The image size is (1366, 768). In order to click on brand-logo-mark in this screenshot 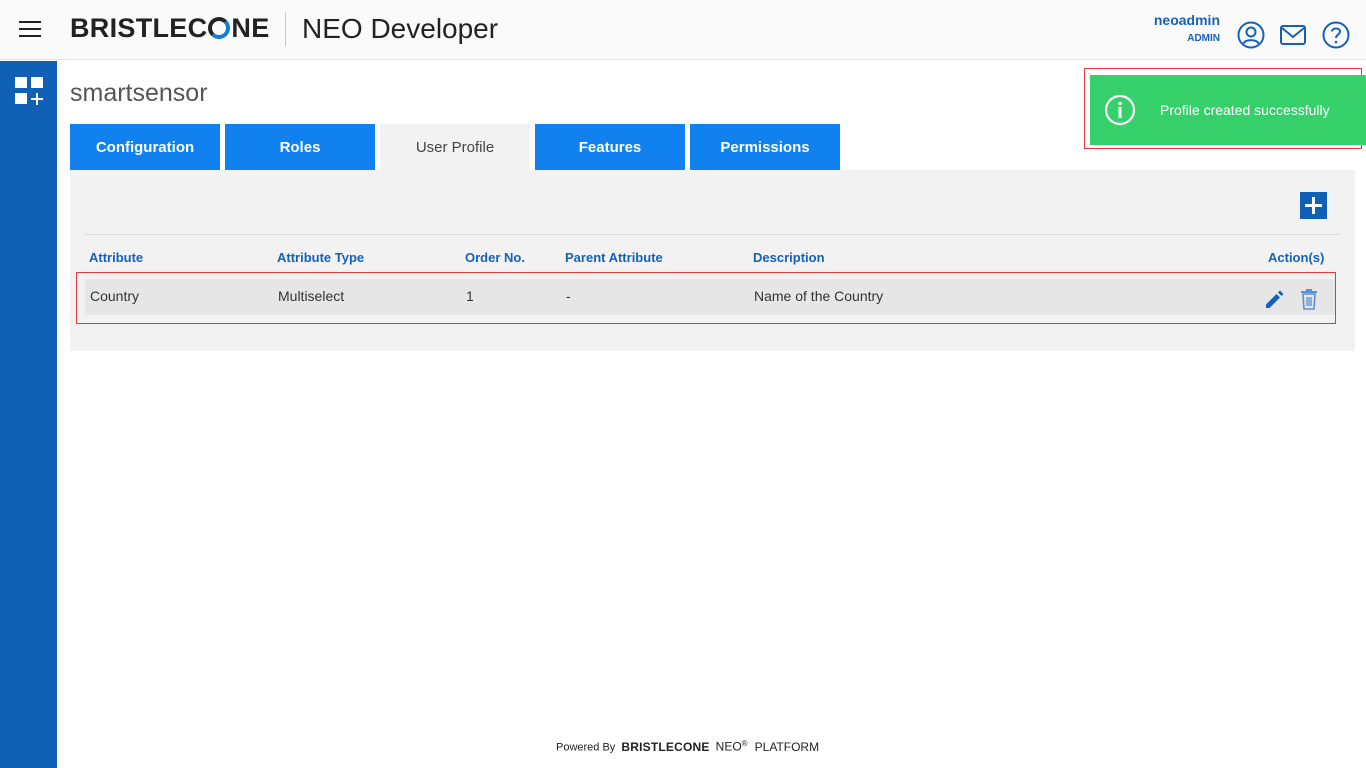, I will do `click(219, 28)`.